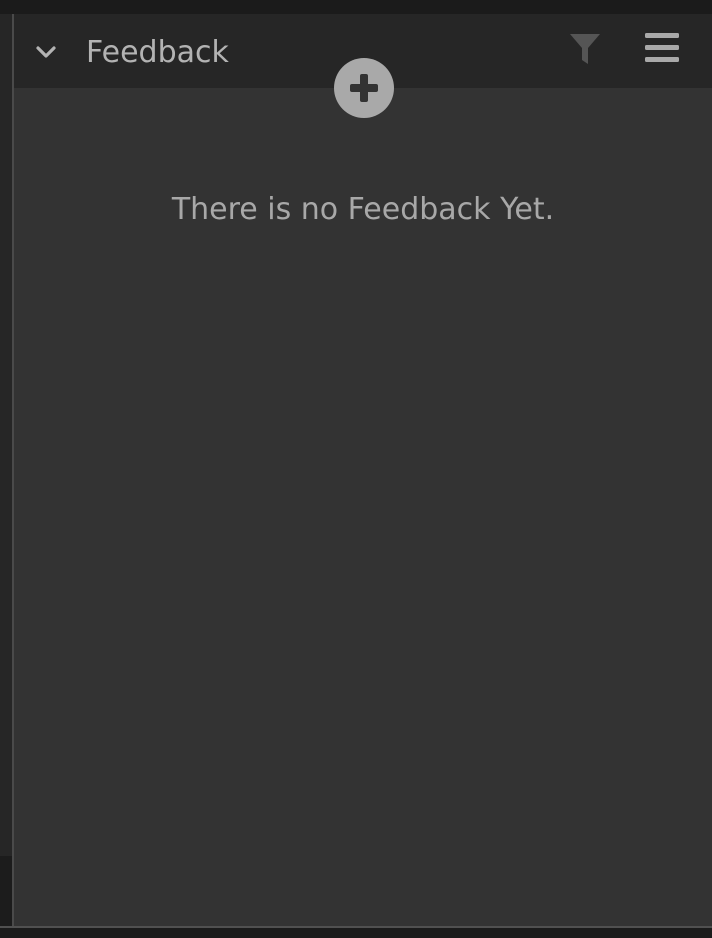  Describe the element at coordinates (363, 209) in the screenshot. I see `empty-state-message: There is no Feedback Yet.` at that location.